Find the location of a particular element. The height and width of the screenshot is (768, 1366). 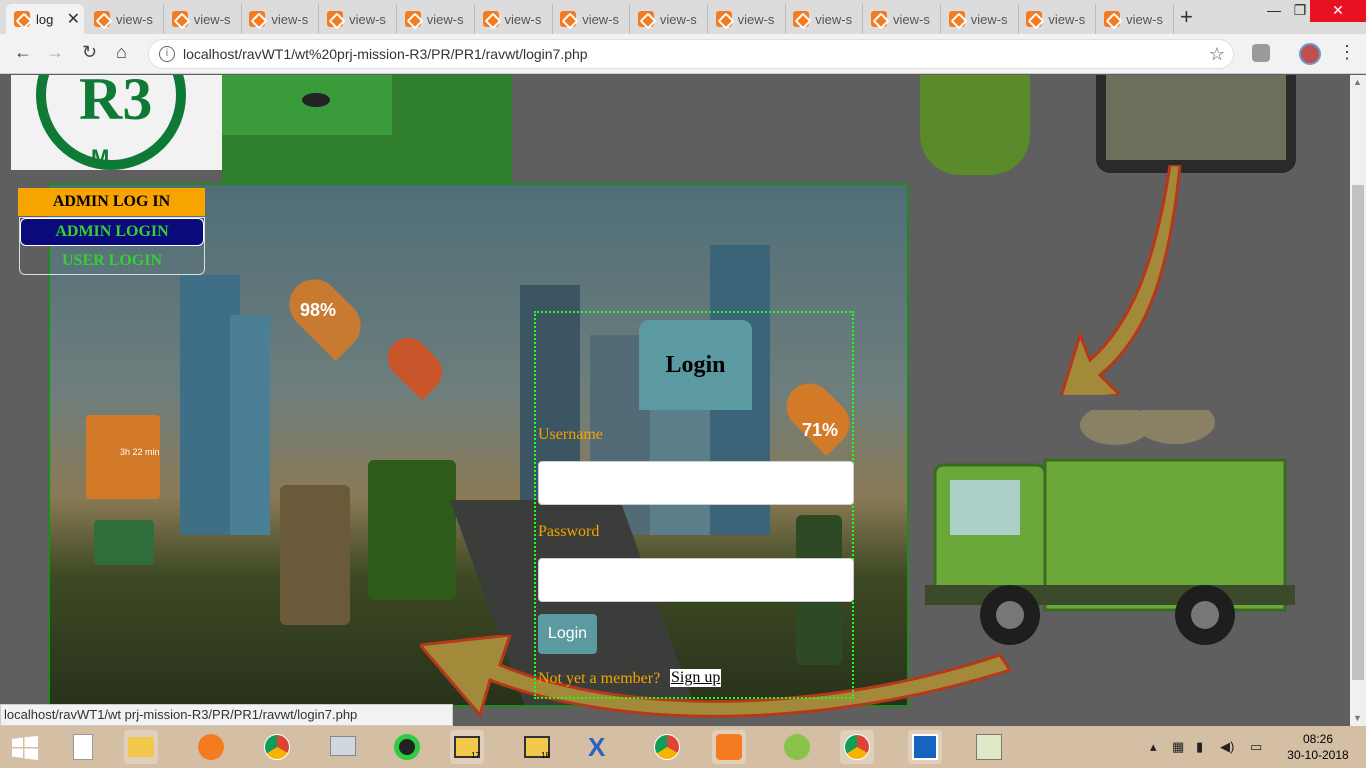

battery-icon: ▮ is located at coordinates (1199, 747).